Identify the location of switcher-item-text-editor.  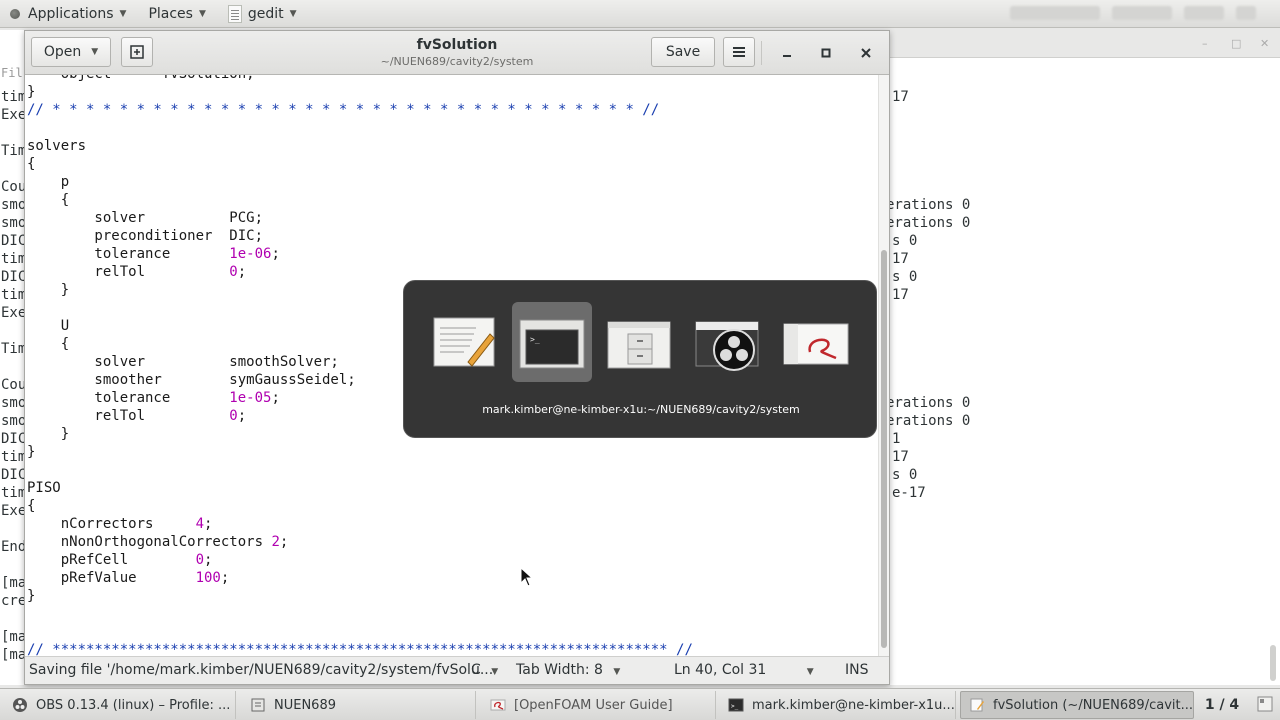
(464, 342).